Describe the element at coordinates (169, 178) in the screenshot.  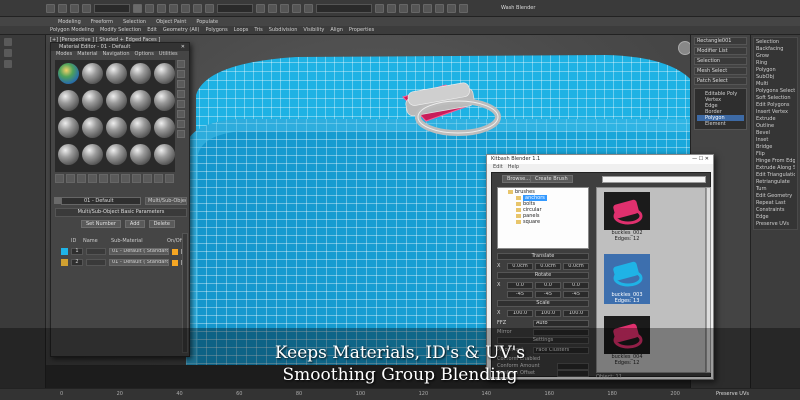
I see `go-to-parent-icon` at that location.